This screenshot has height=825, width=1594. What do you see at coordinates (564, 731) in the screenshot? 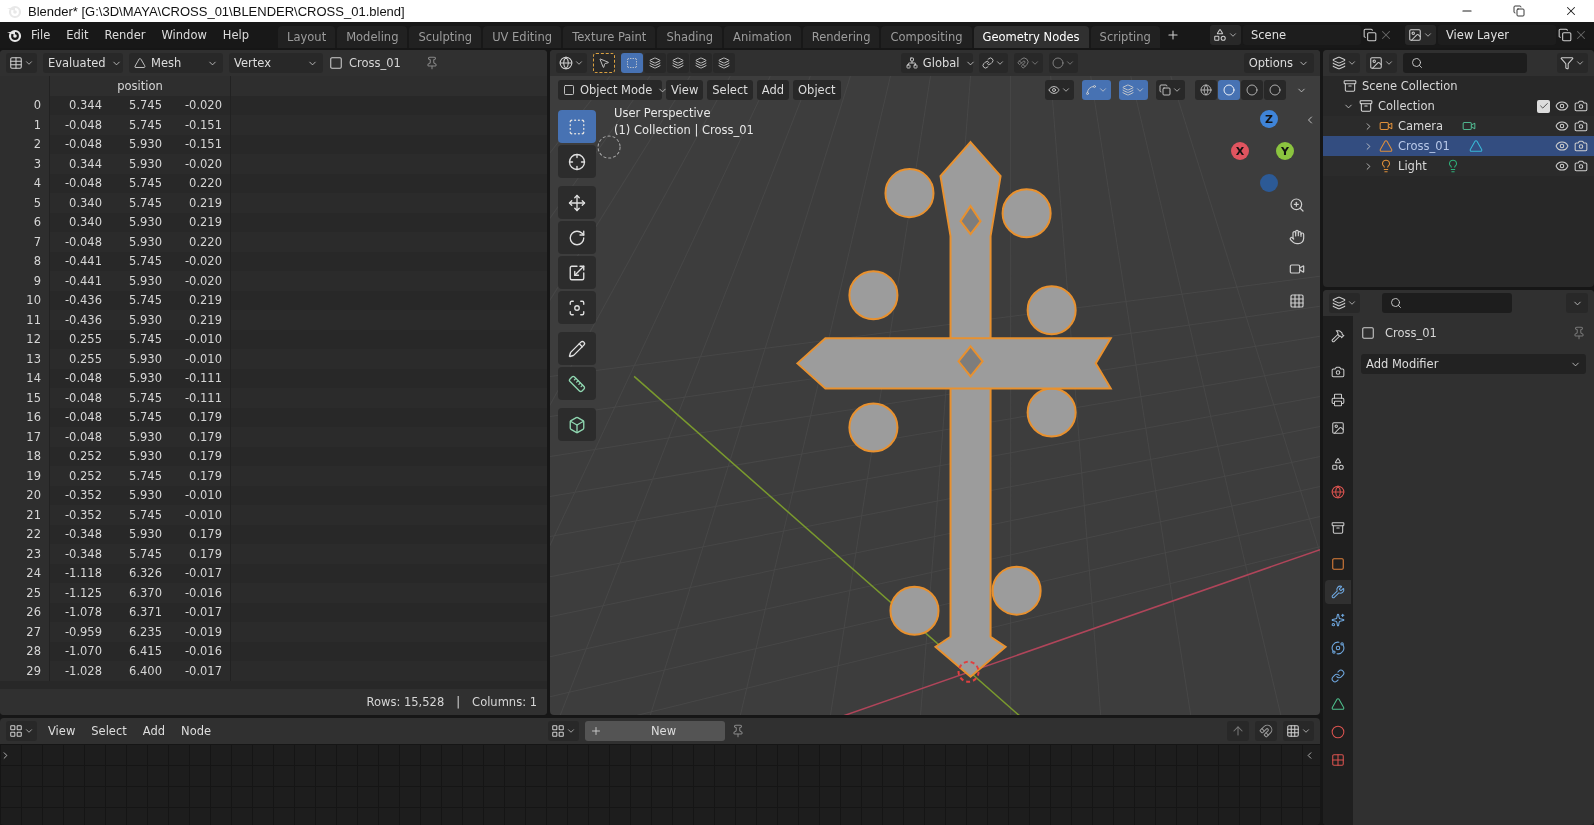
I see `node-tree-browse-button` at bounding box center [564, 731].